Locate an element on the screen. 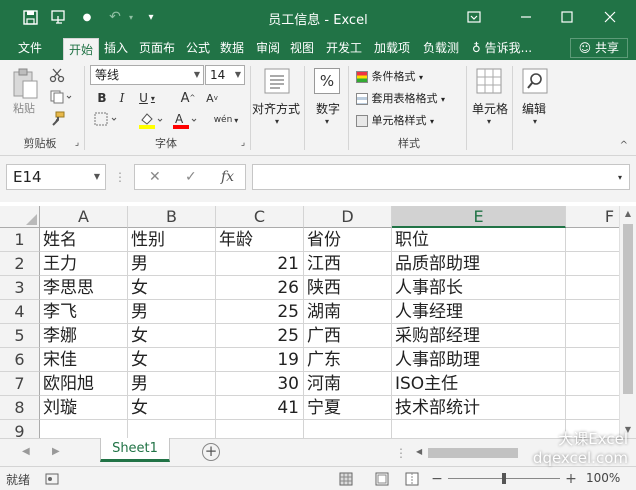  cell-c9 is located at coordinates (260, 429).